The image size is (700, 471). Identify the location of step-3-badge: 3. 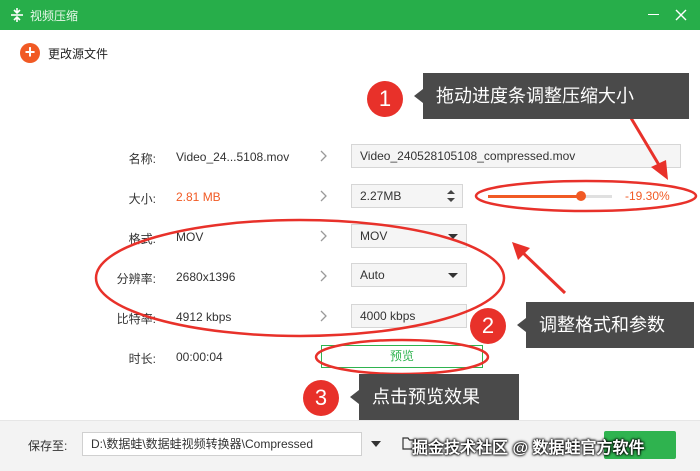
(321, 398).